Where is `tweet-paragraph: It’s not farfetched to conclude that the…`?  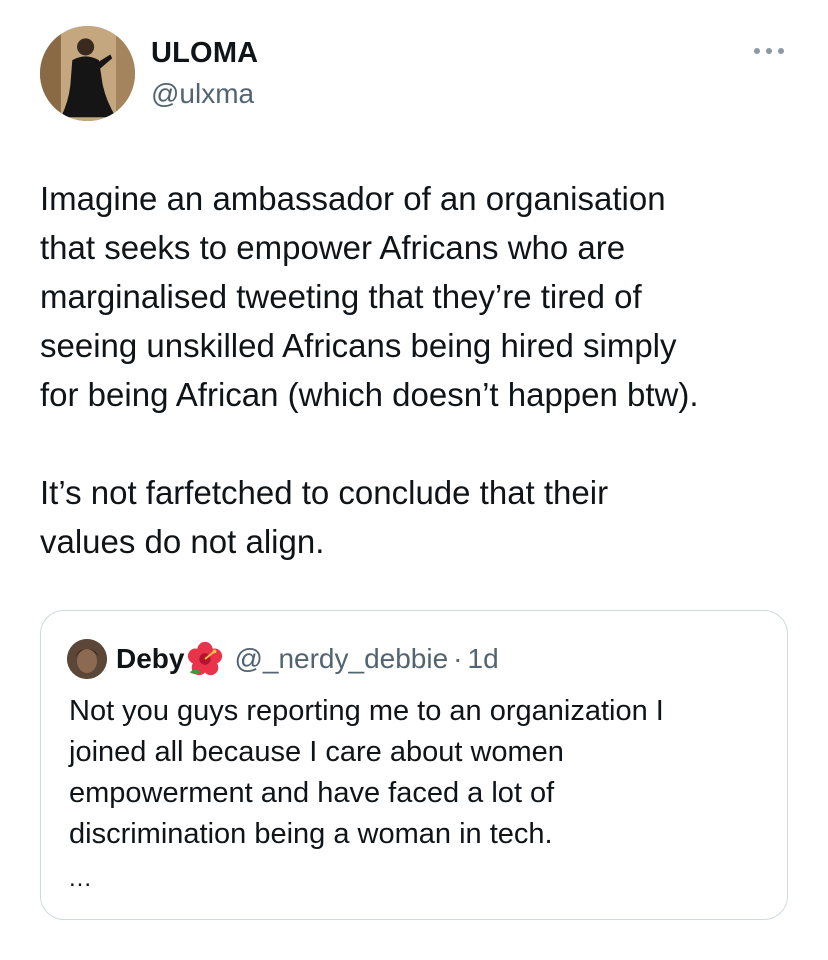 tweet-paragraph: It’s not farfetched to conclude that the… is located at coordinates (324, 517).